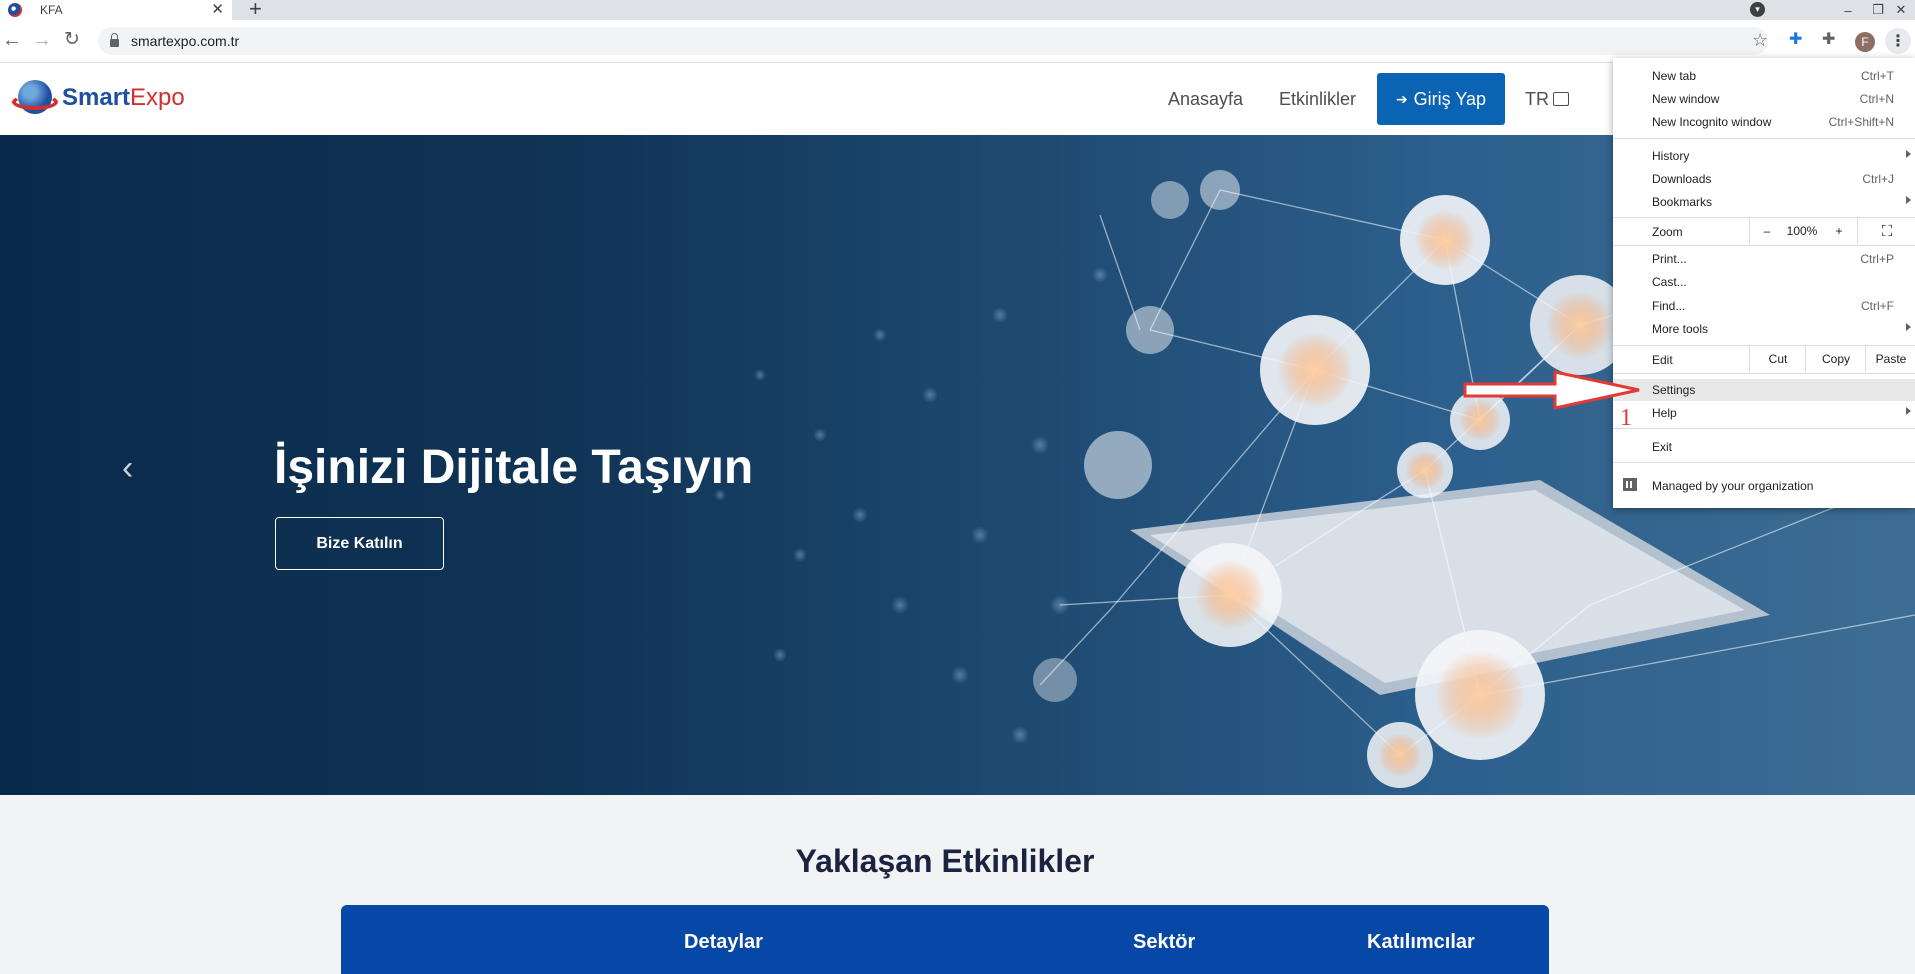 The width and height of the screenshot is (1915, 974). Describe the element at coordinates (723, 942) in the screenshot. I see `column-header-details: Detaylar` at that location.